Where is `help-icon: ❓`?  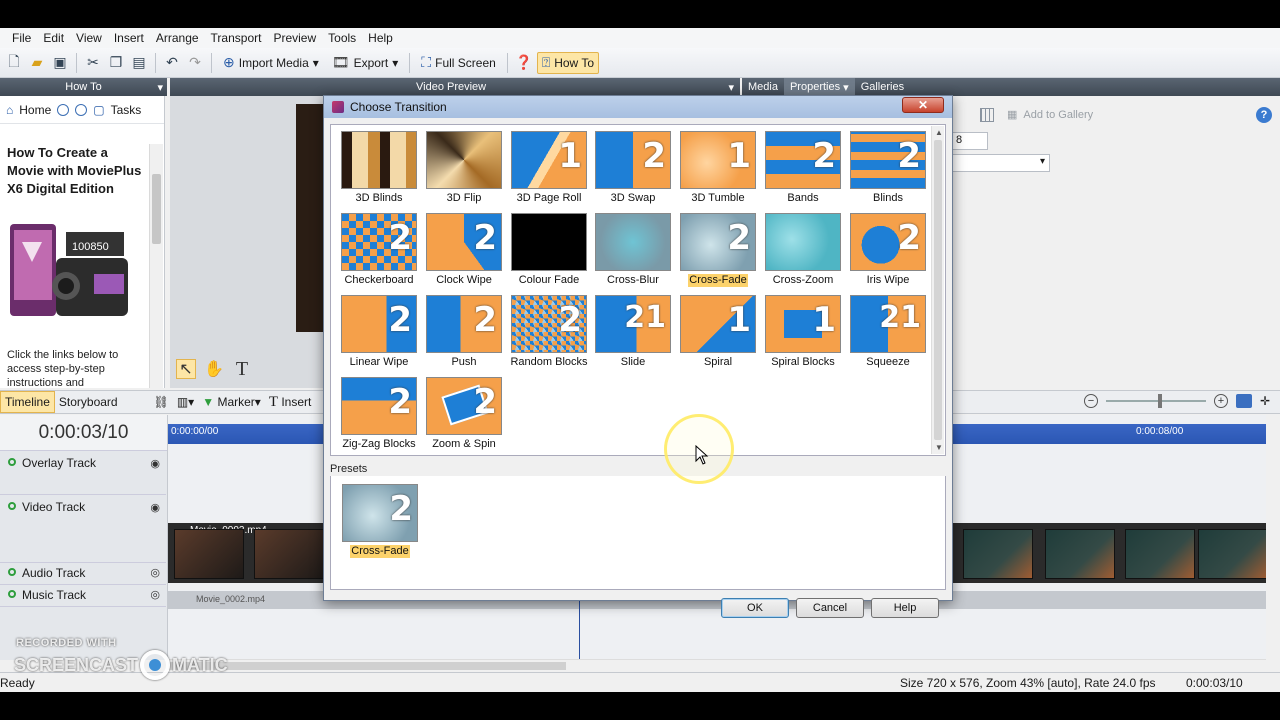 help-icon: ❓ is located at coordinates (524, 63).